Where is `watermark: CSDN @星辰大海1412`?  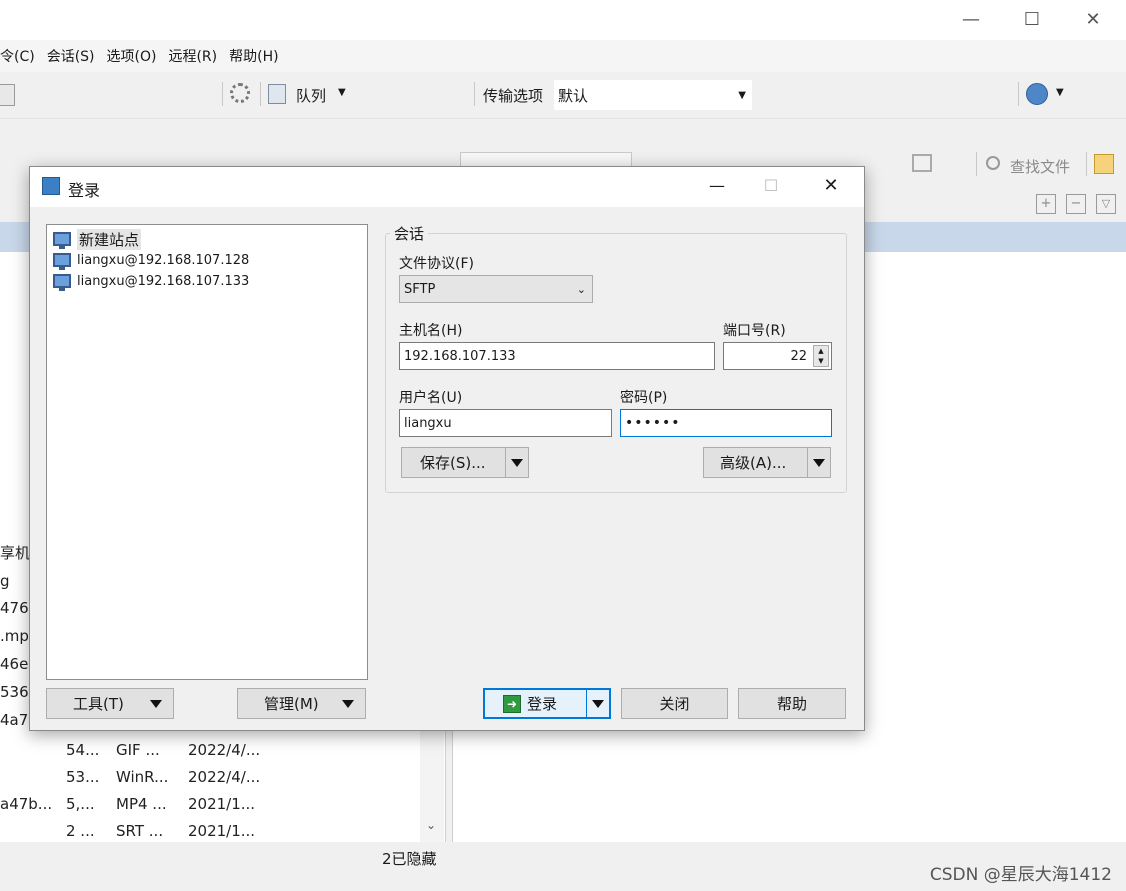 watermark: CSDN @星辰大海1412 is located at coordinates (1020, 875).